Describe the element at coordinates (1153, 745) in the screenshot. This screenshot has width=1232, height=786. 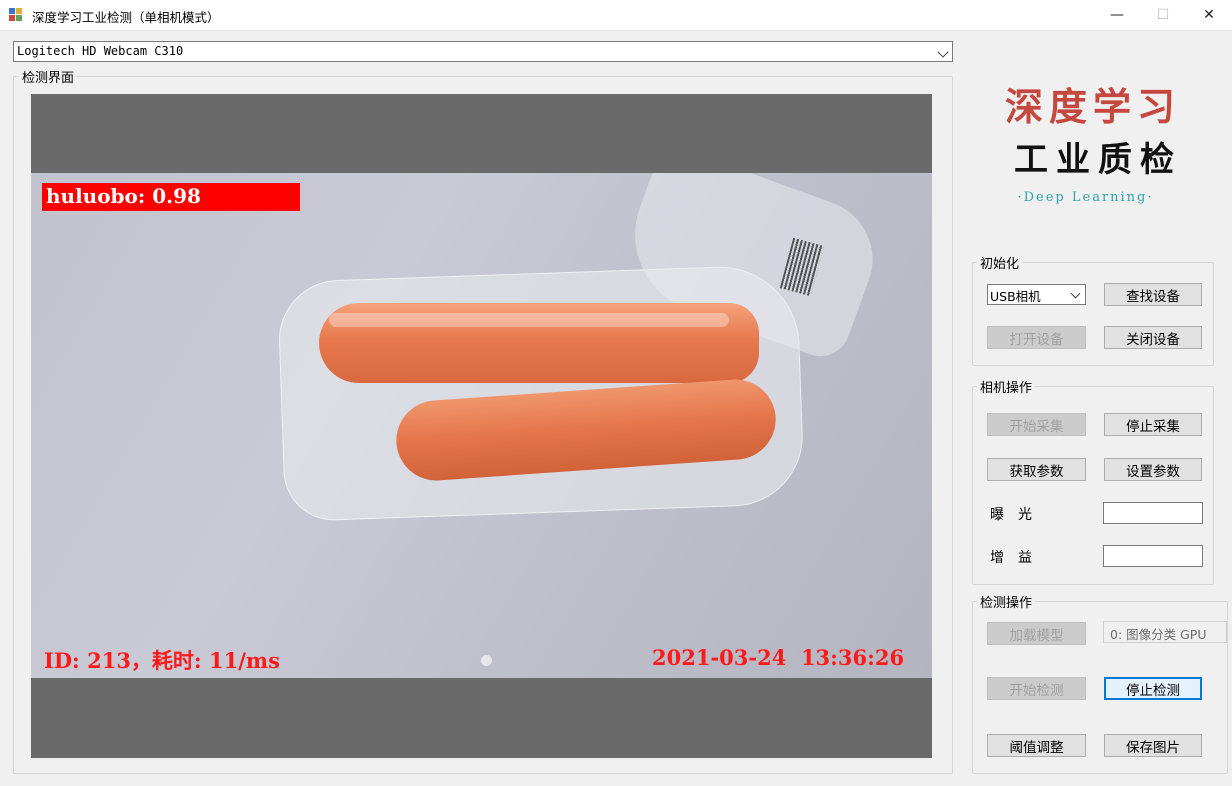
I see `save-image-button: 保存图片` at that location.